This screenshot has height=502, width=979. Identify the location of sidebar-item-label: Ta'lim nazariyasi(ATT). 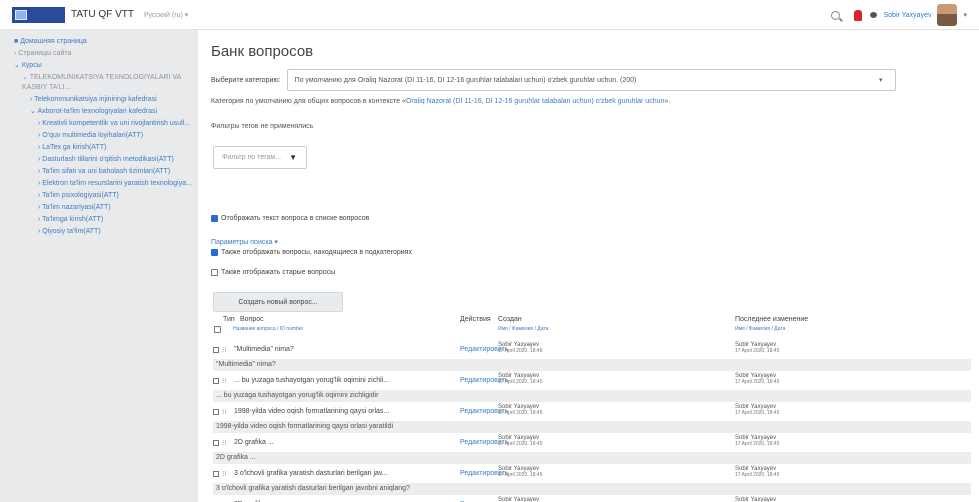
(76, 207).